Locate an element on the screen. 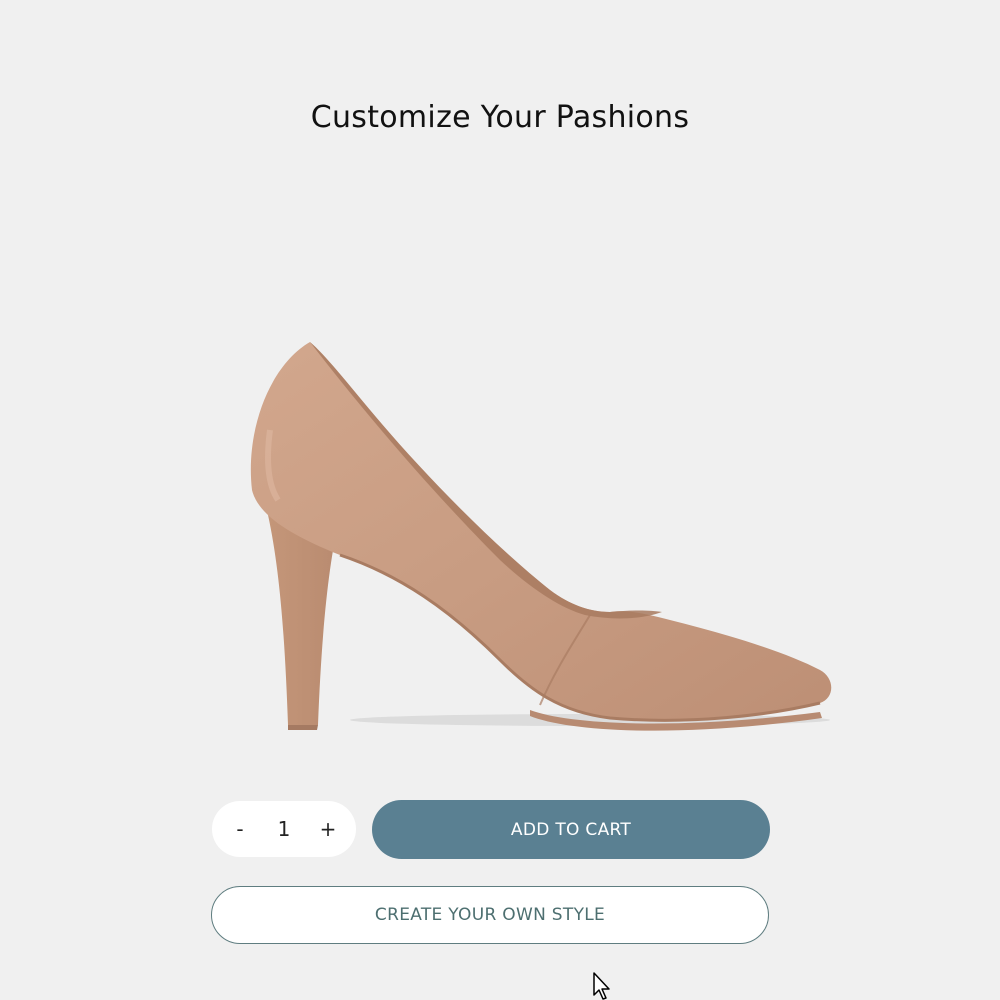 The image size is (1000, 1000). quantity-stepper: - 1 + is located at coordinates (284, 829).